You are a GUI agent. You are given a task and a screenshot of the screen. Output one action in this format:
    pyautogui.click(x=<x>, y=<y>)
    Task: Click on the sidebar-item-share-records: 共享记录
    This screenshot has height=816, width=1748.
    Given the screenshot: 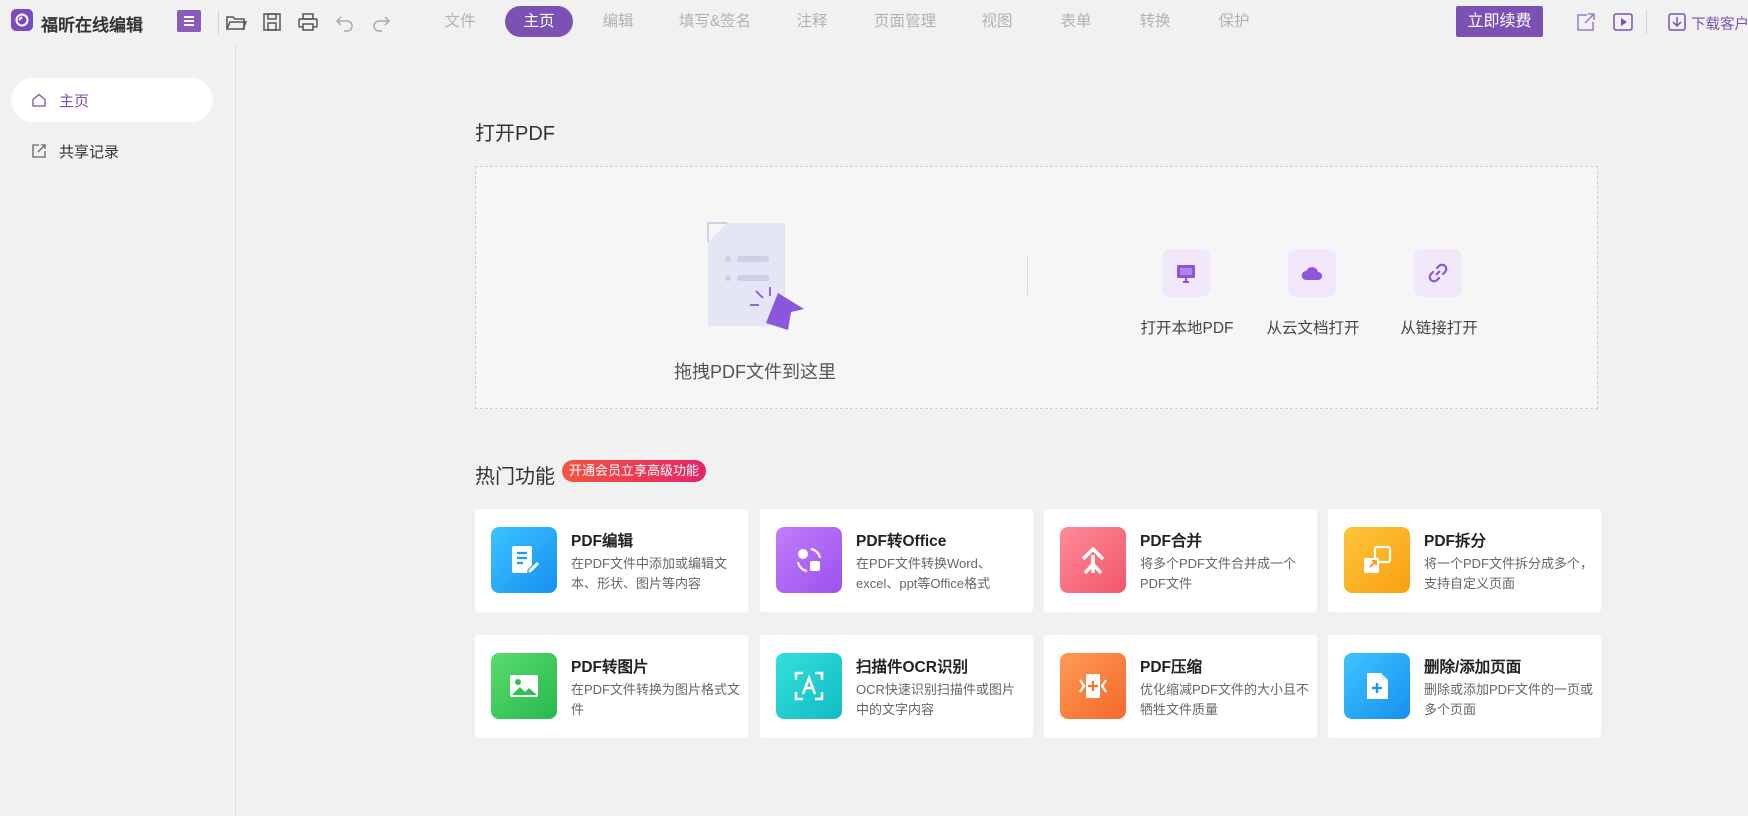 What is the action you would take?
    pyautogui.click(x=112, y=151)
    